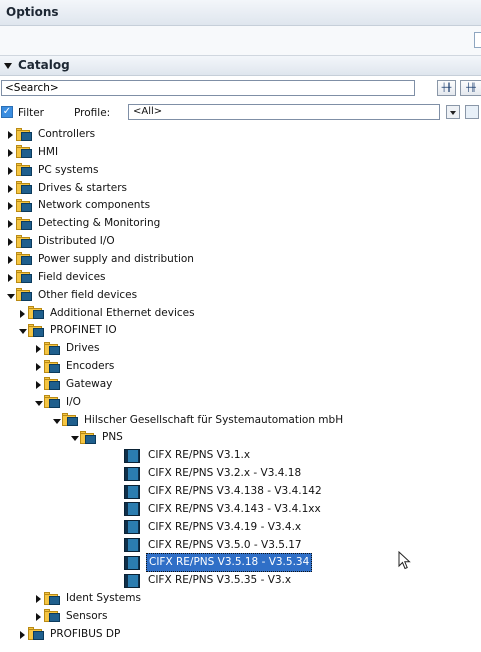  What do you see at coordinates (472, 112) in the screenshot?
I see `profile-options-icon` at bounding box center [472, 112].